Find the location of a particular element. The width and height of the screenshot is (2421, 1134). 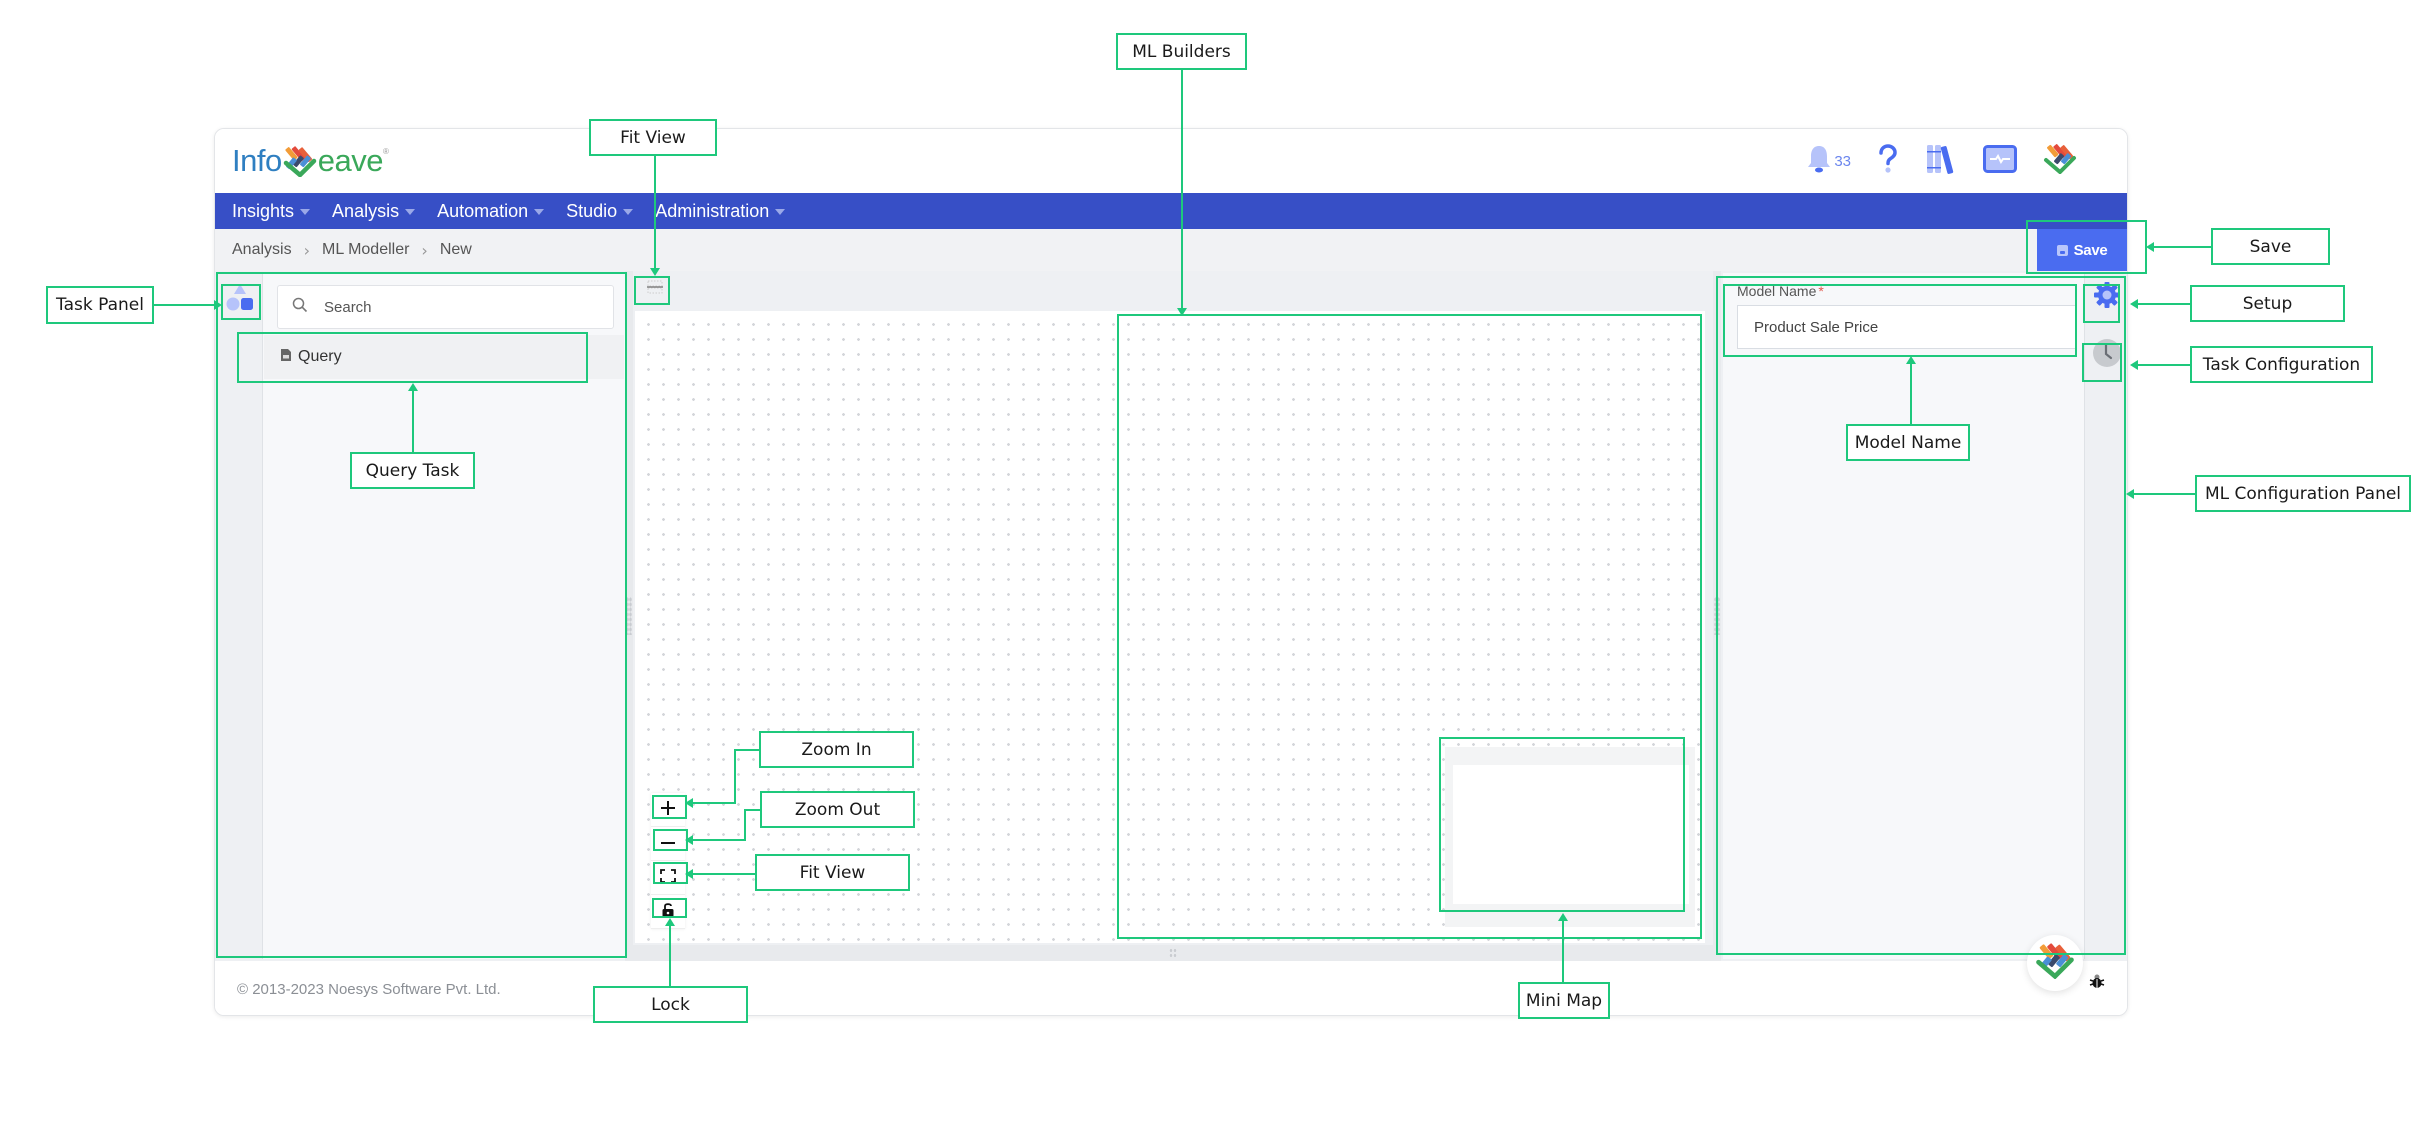

monitor-icon is located at coordinates (2000, 161).